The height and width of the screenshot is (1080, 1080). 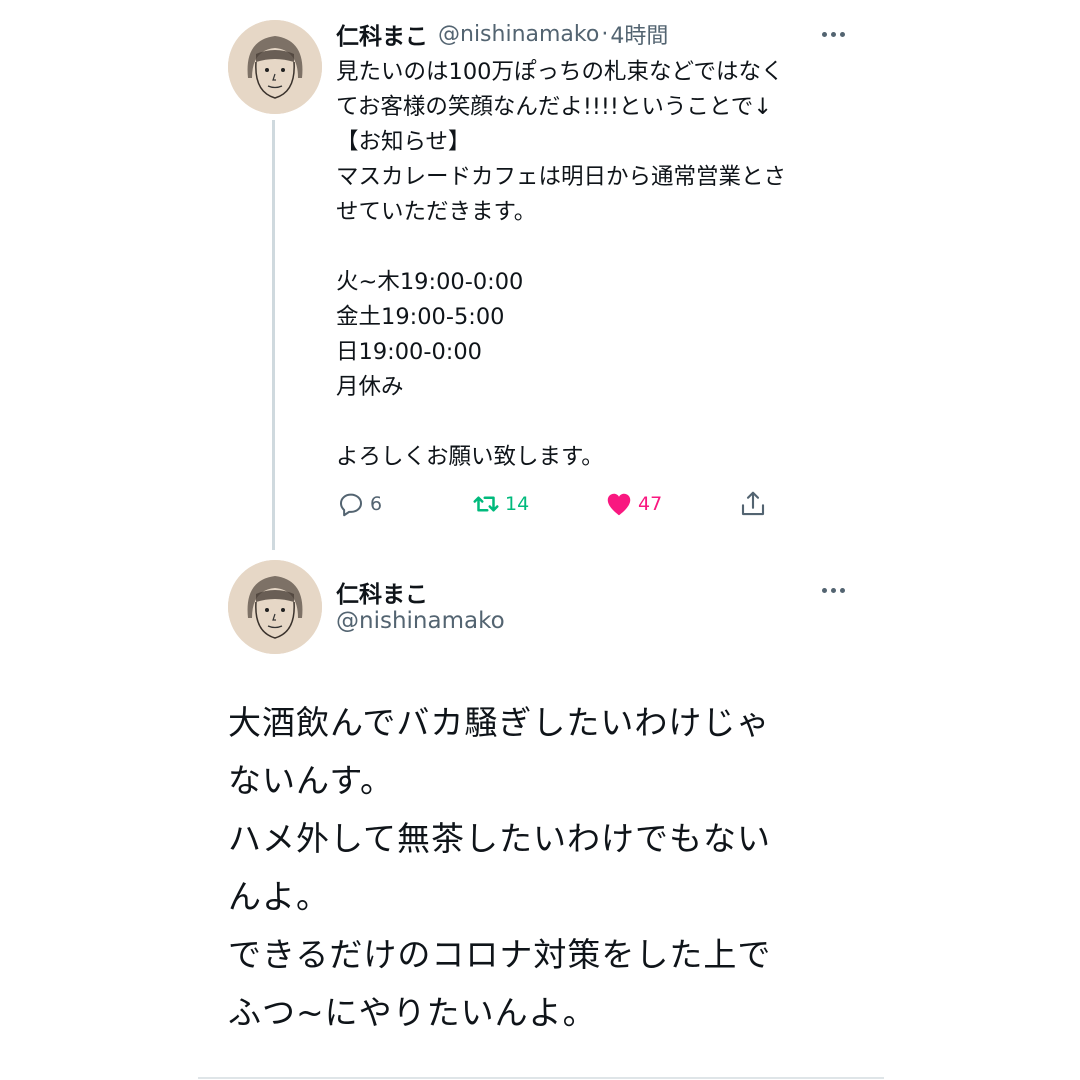 I want to click on like-count: 47, so click(x=650, y=504).